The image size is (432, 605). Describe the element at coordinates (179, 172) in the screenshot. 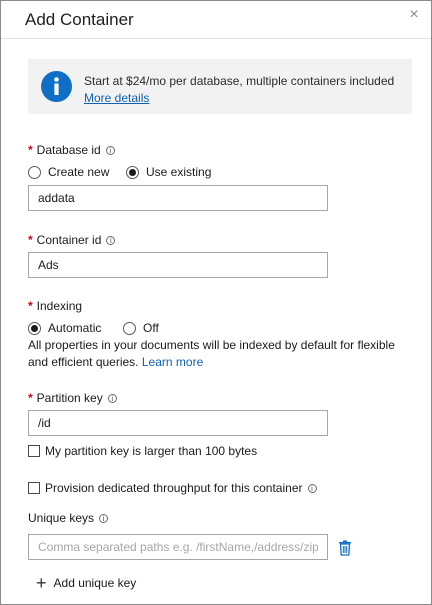

I see `use-existing-label: Use existing` at that location.